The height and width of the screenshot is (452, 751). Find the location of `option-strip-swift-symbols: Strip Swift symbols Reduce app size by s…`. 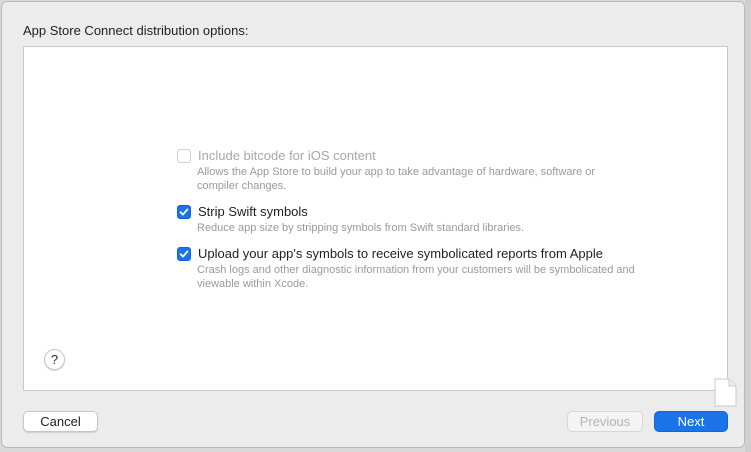

option-strip-swift-symbols: Strip Swift symbols Reduce app size by s… is located at coordinates (407, 219).